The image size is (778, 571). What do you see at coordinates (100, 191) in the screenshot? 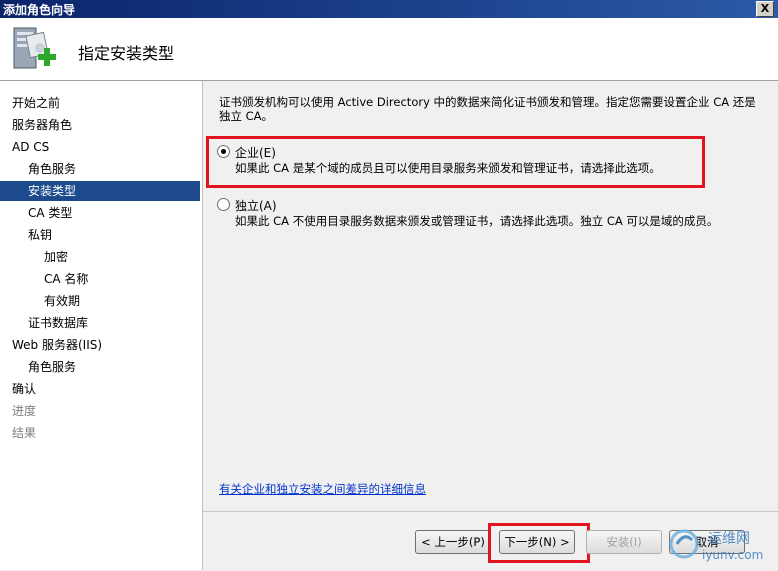
I see `sidebar-item-setup-type: 安装类型` at bounding box center [100, 191].